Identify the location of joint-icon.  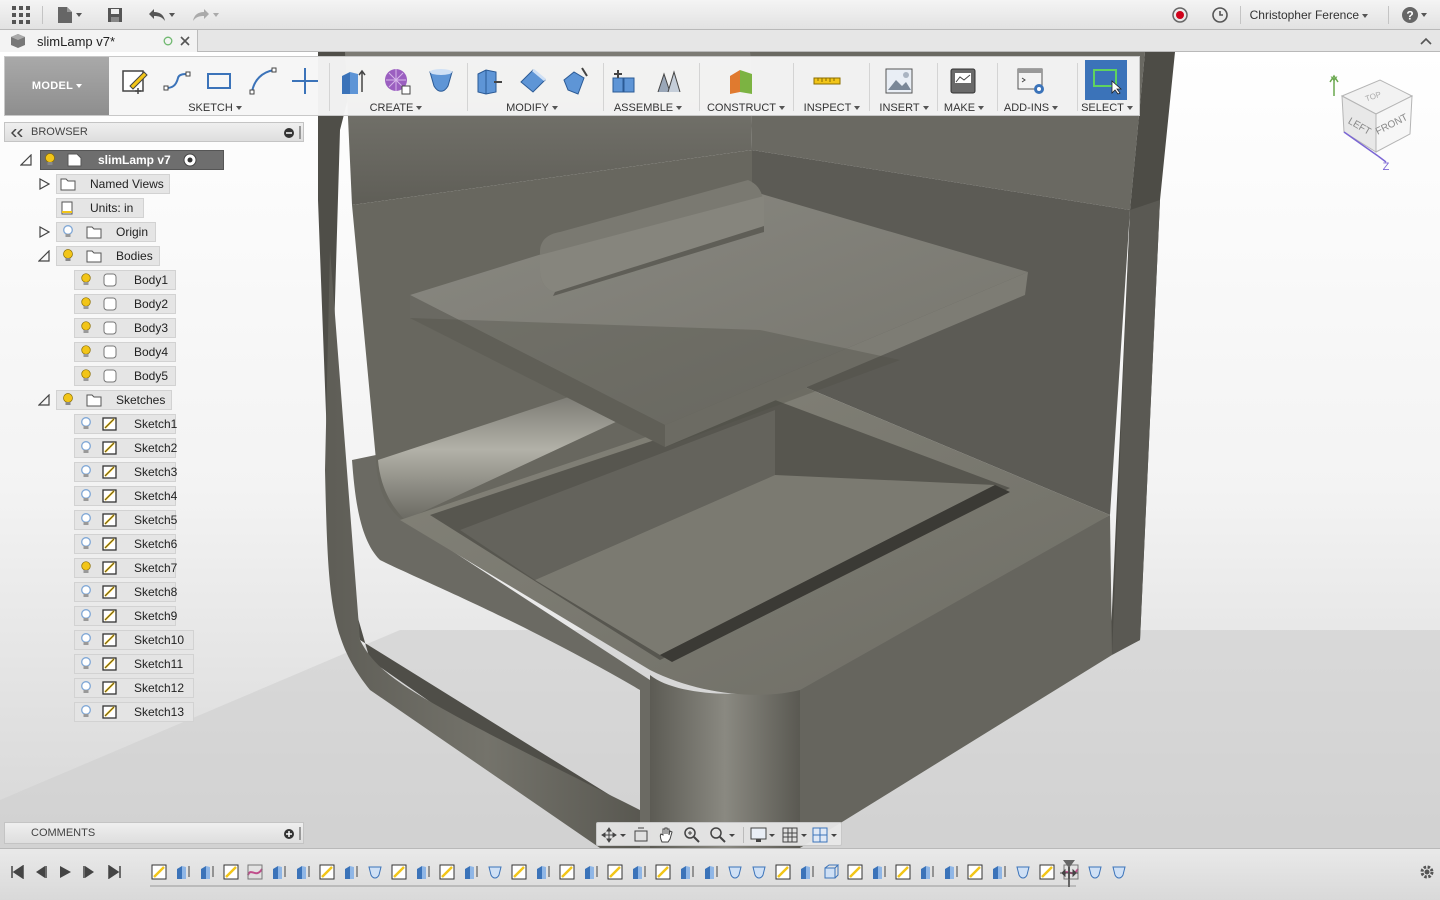
(669, 81).